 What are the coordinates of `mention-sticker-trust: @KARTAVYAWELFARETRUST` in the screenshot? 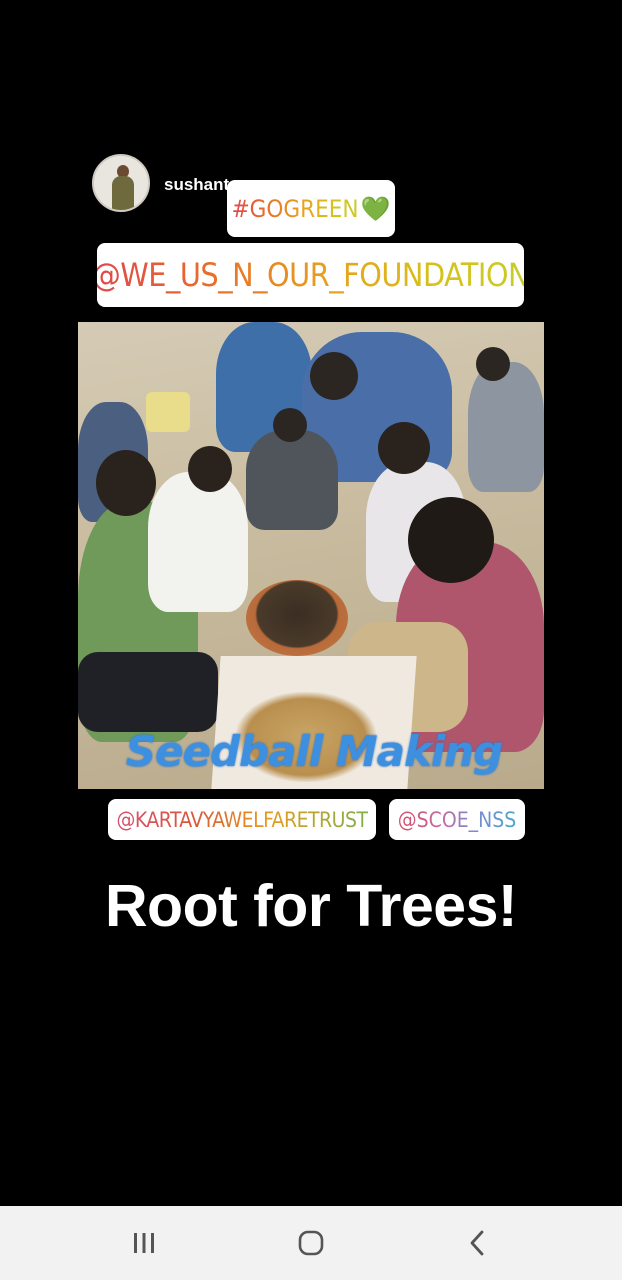 It's located at (242, 819).